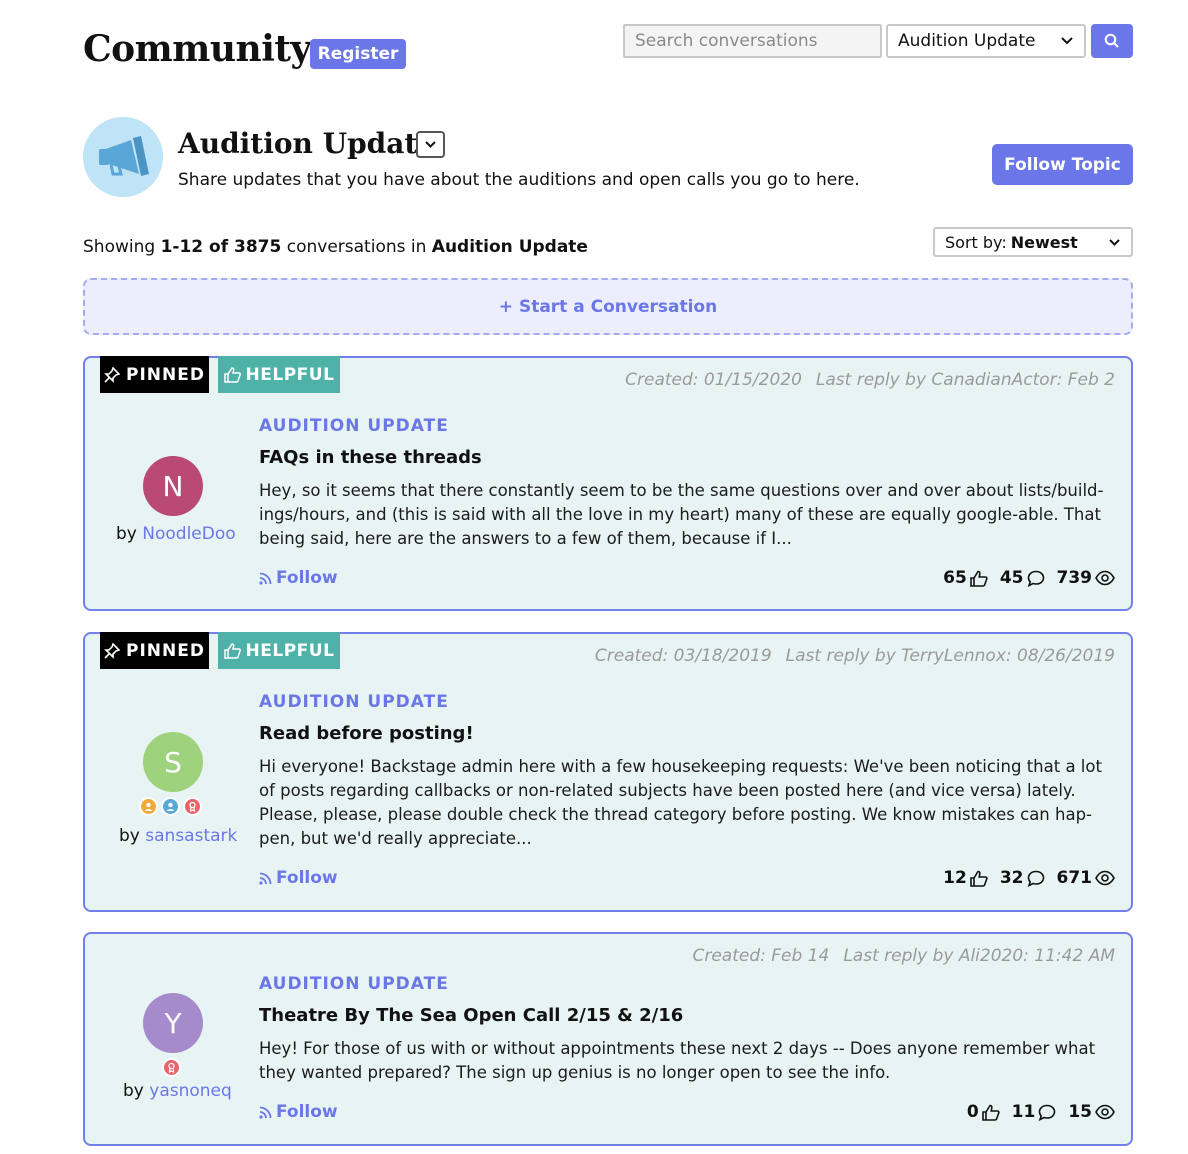 The width and height of the screenshot is (1188, 1154). Describe the element at coordinates (1044, 242) in the screenshot. I see `sort-value: Newest` at that location.